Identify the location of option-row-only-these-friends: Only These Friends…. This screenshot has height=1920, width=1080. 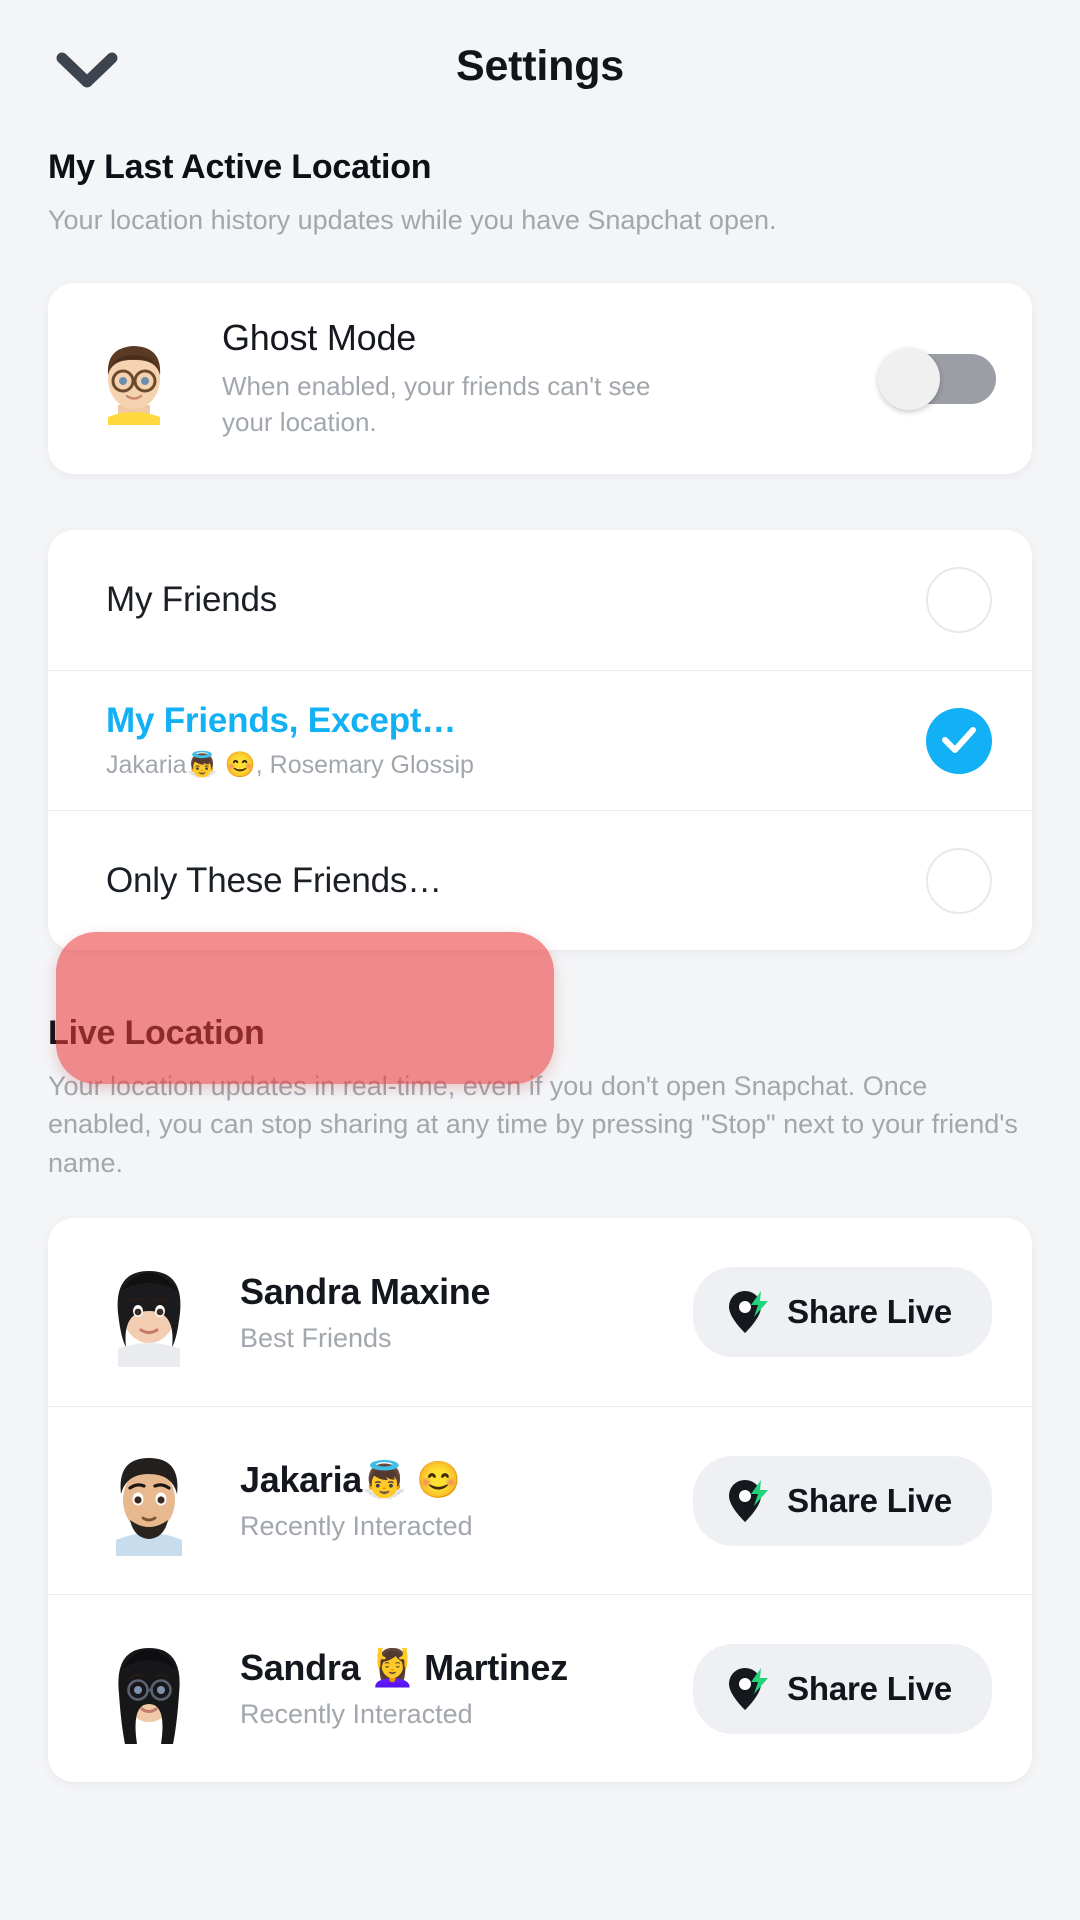
(540, 880).